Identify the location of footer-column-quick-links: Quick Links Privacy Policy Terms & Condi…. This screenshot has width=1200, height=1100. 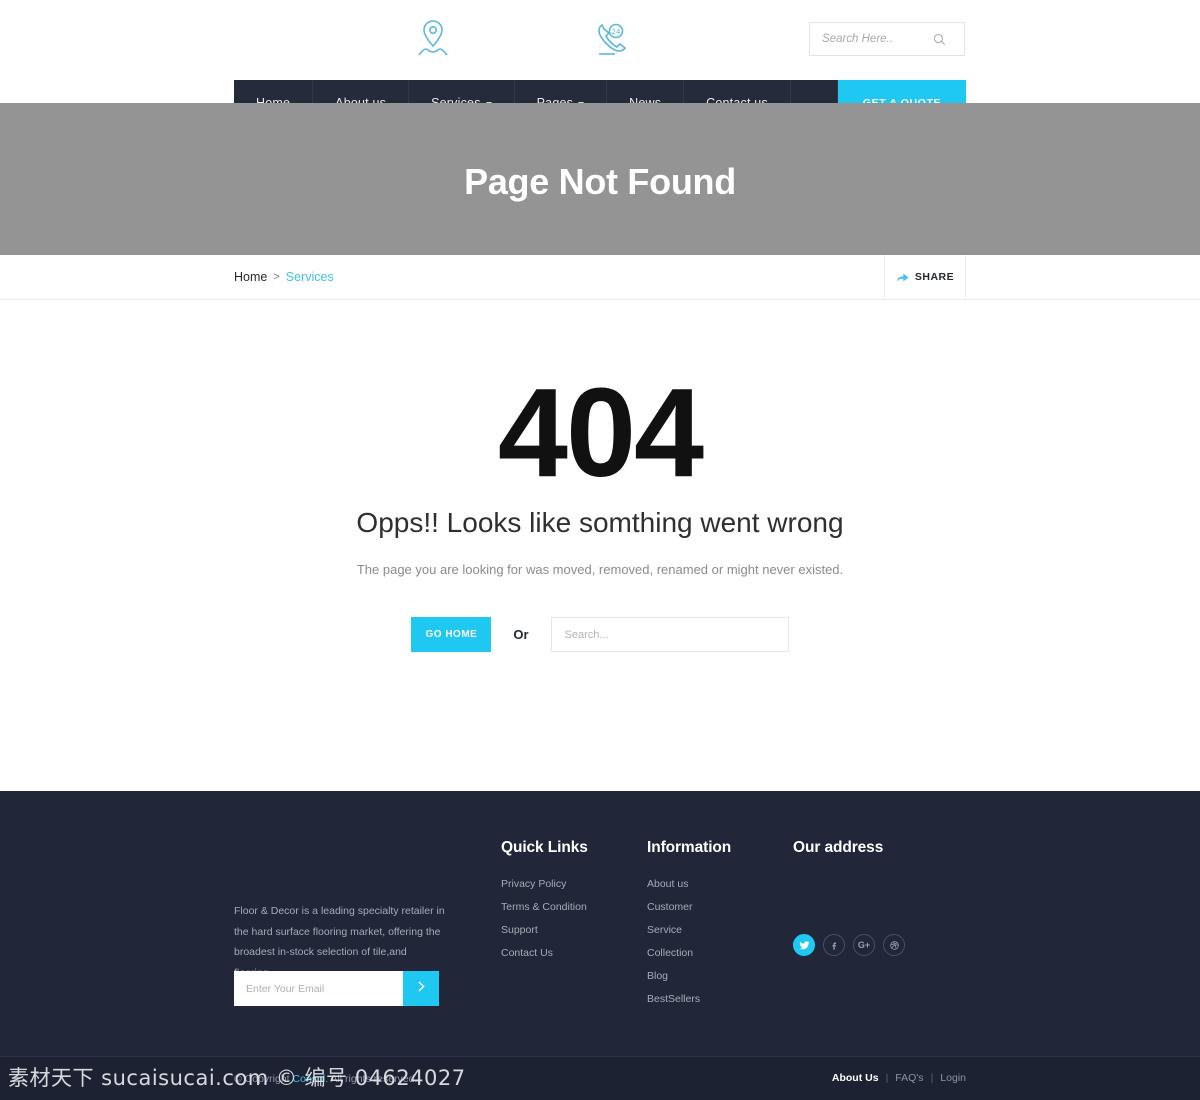
(571, 904).